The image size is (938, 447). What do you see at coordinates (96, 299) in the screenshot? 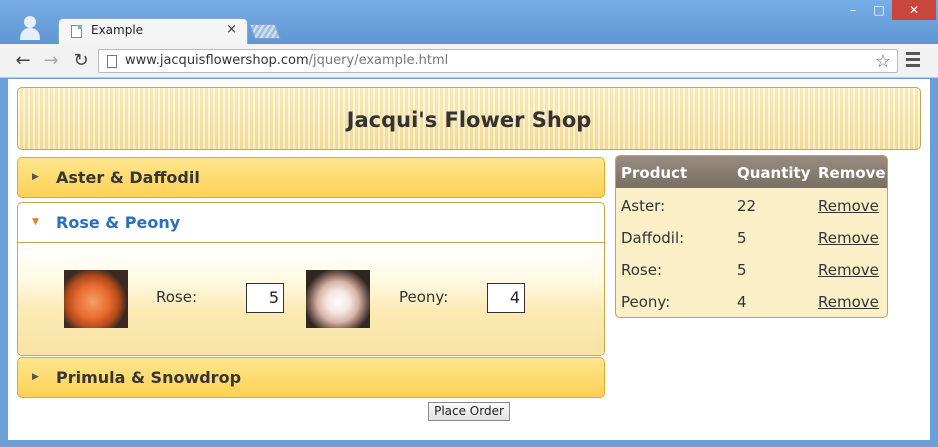
I see `rose-image` at bounding box center [96, 299].